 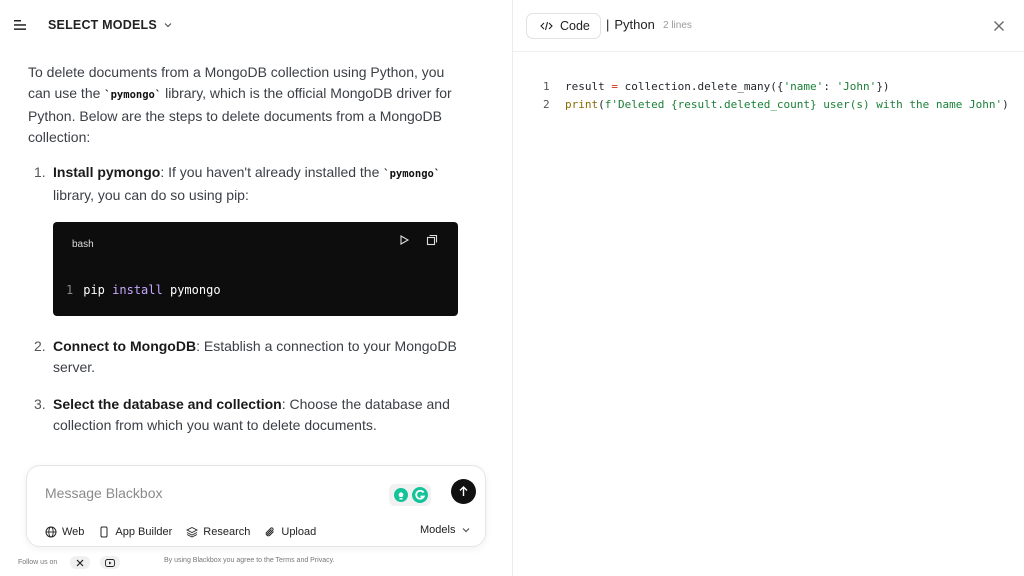 I want to click on code-token: }), so click(x=883, y=86).